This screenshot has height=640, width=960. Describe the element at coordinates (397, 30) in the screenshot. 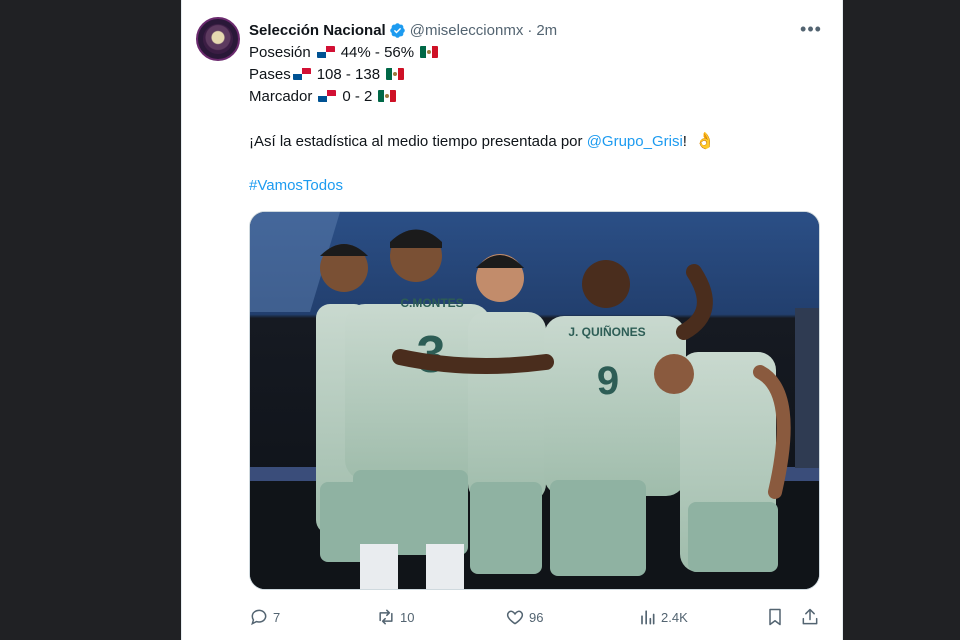

I see `verified-badge-icon` at that location.